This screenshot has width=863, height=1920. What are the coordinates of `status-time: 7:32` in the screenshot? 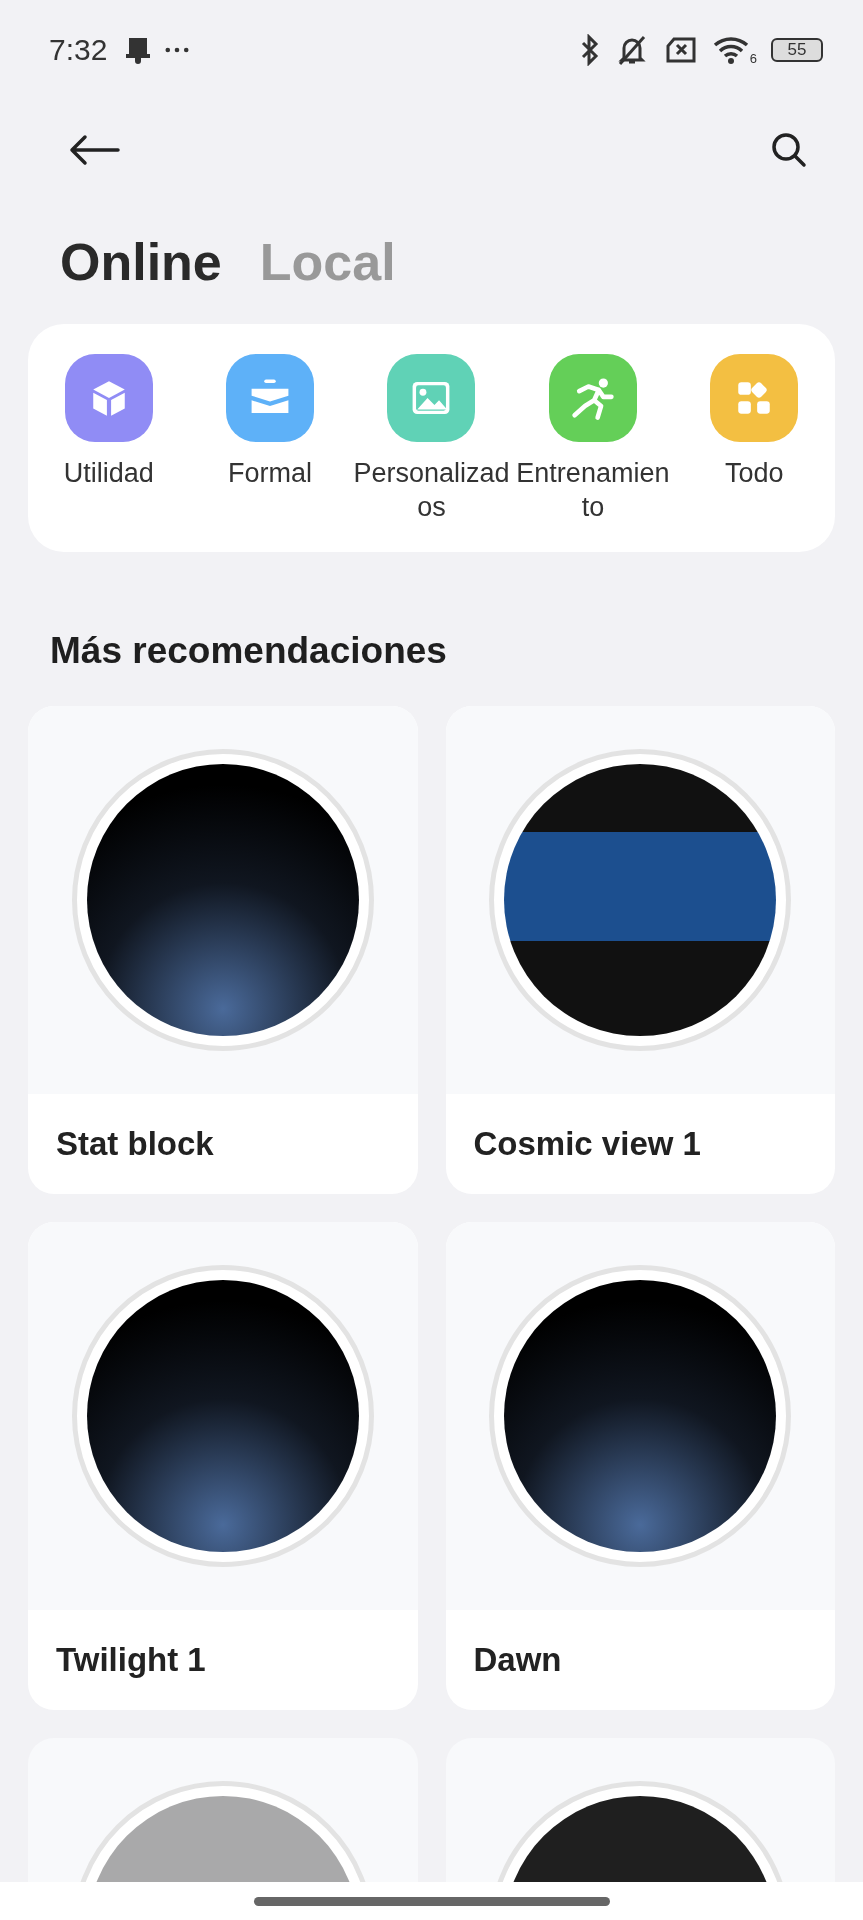 It's located at (78, 50).